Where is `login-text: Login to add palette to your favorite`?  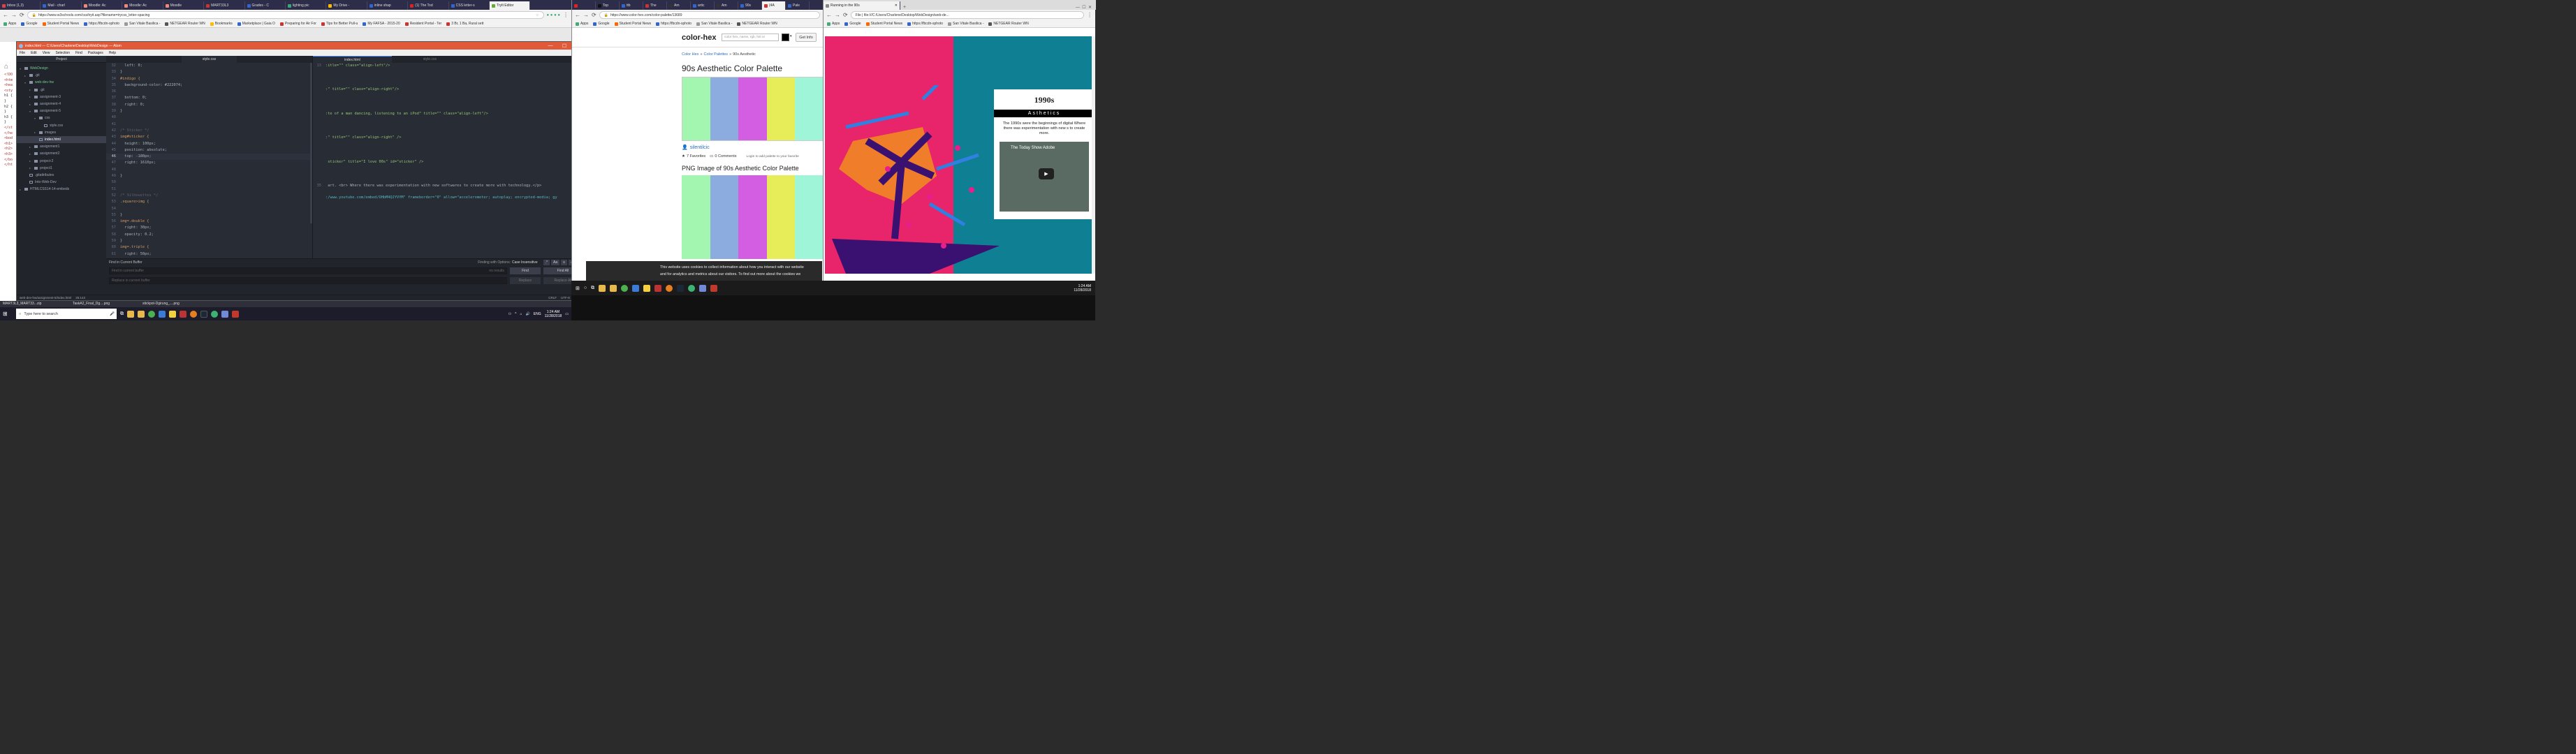
login-text: Login to add palette to your favorite is located at coordinates (773, 156).